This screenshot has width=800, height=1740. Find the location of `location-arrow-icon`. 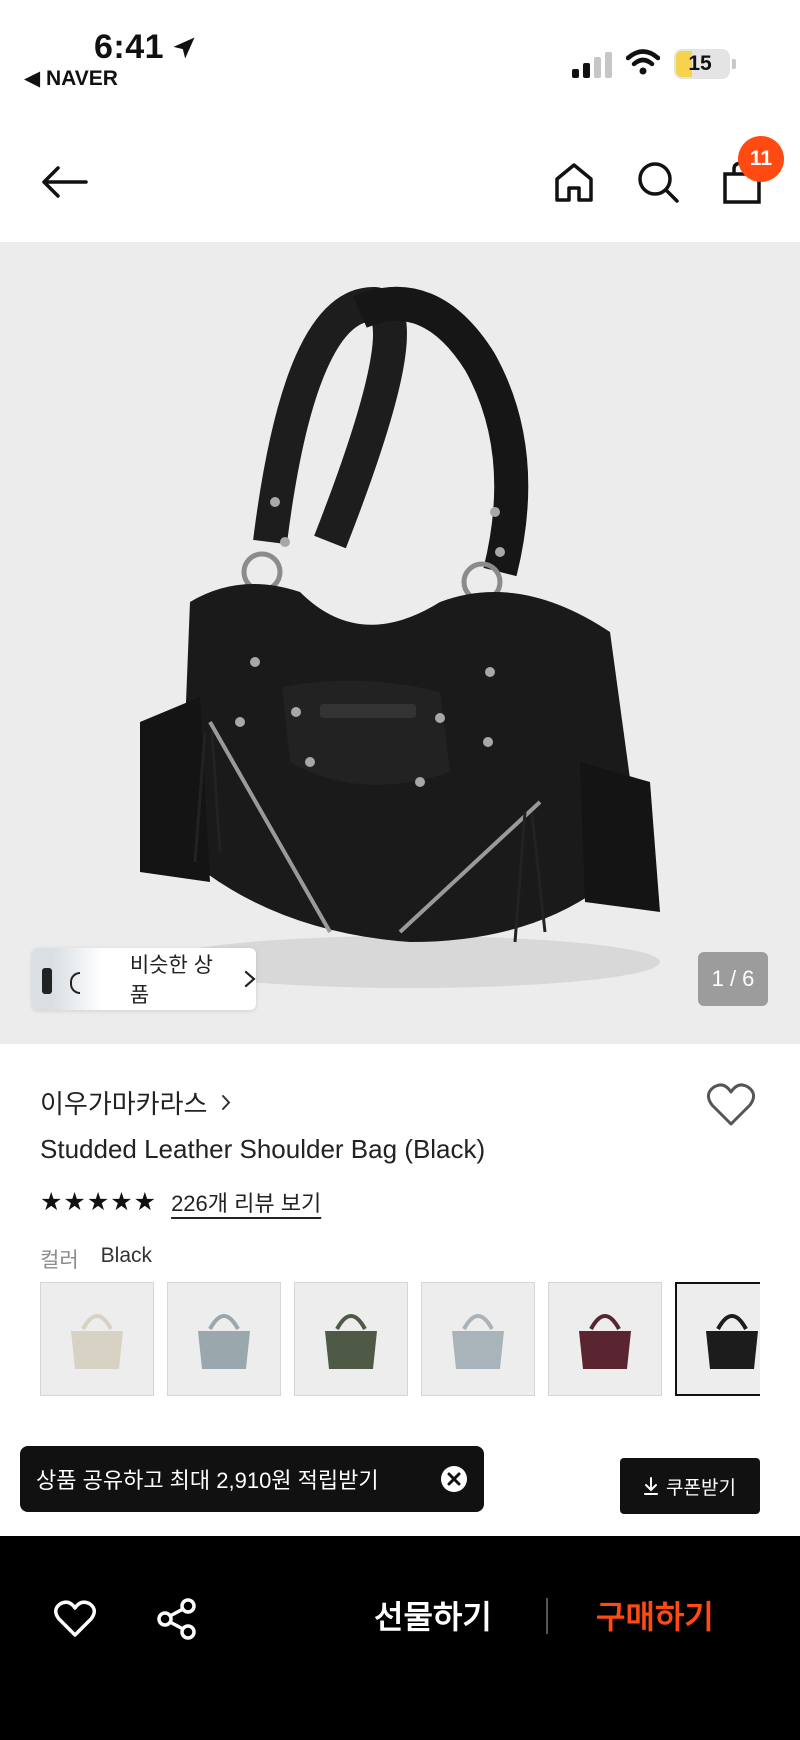

location-arrow-icon is located at coordinates (184, 48).